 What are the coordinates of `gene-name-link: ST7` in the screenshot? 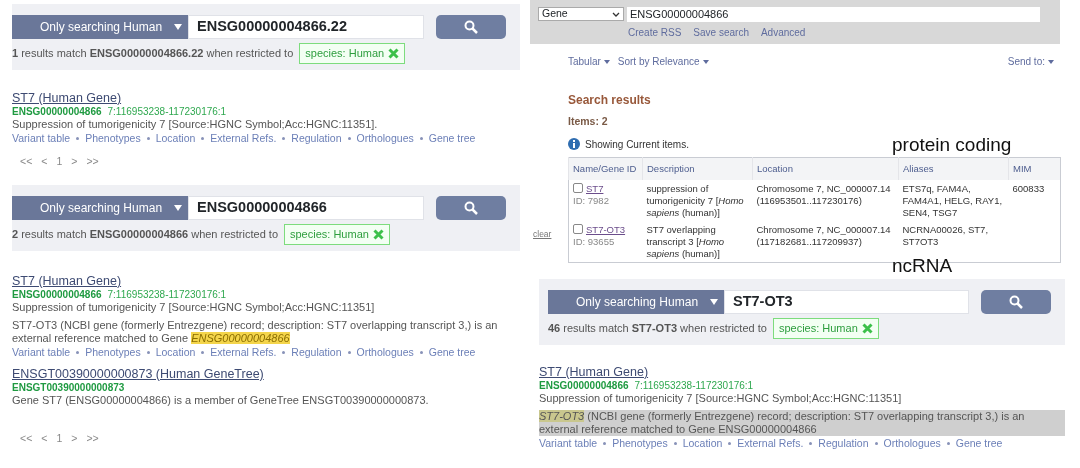 It's located at (595, 188).